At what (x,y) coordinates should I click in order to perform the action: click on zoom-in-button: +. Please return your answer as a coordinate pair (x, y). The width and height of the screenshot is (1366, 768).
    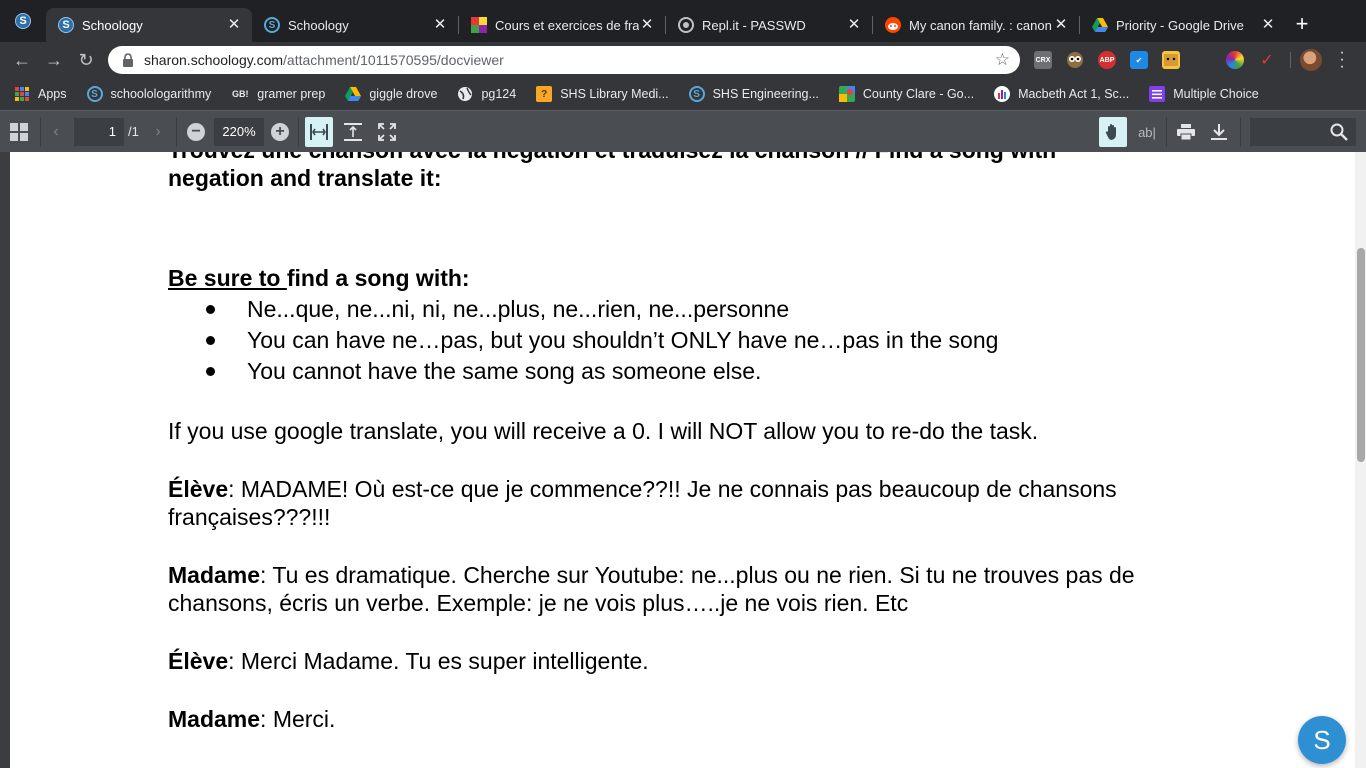
    Looking at the image, I should click on (280, 132).